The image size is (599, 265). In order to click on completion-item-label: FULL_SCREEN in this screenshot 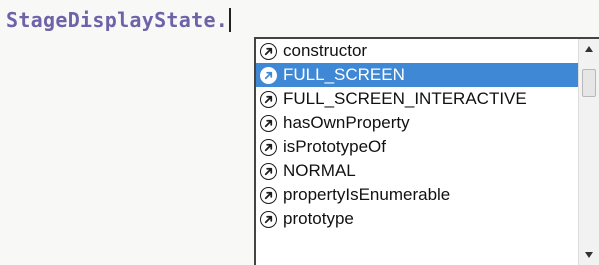, I will do `click(344, 74)`.